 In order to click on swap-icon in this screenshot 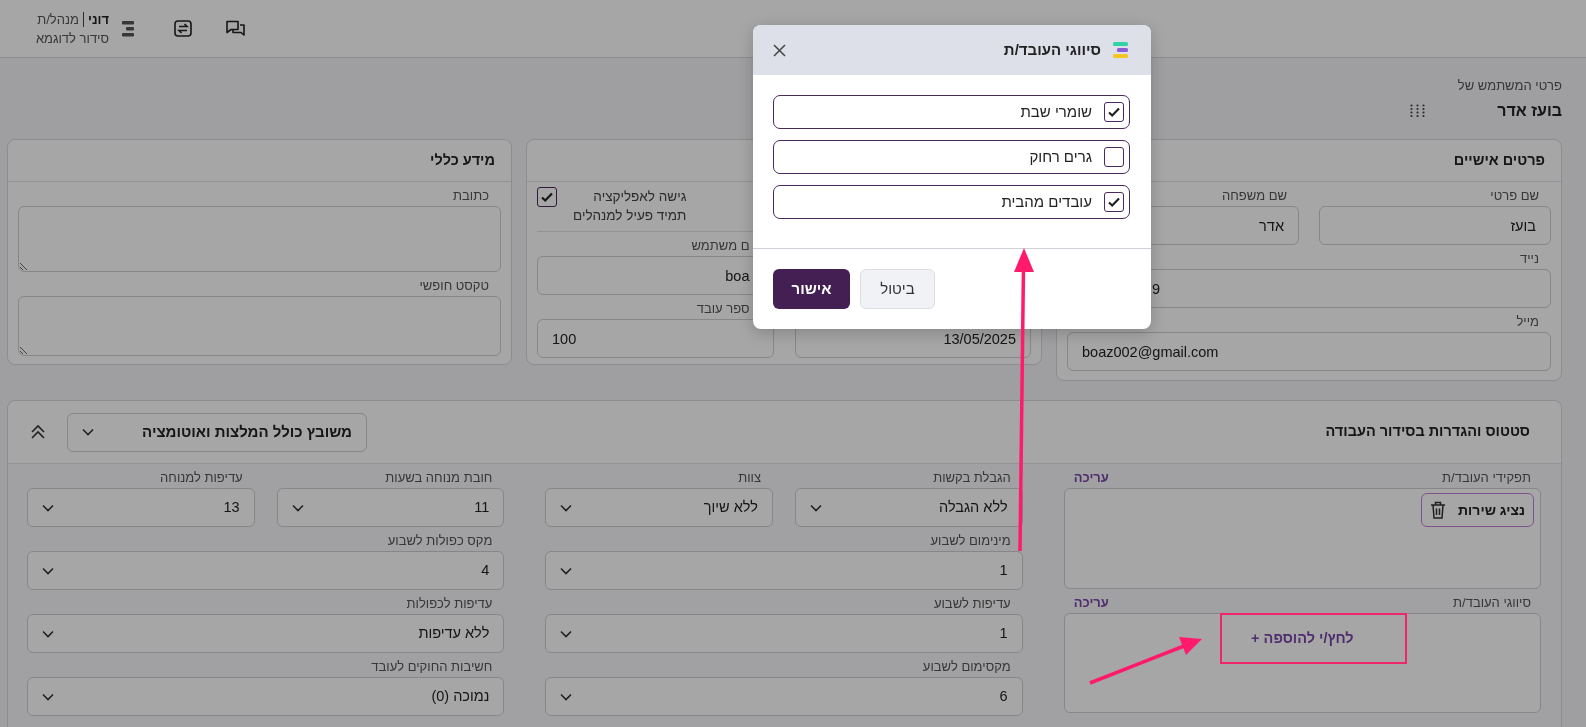, I will do `click(183, 28)`.